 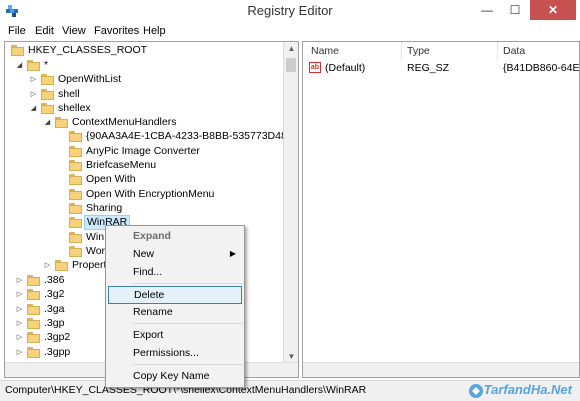 I want to click on menu-edit: Edit, so click(x=44, y=31).